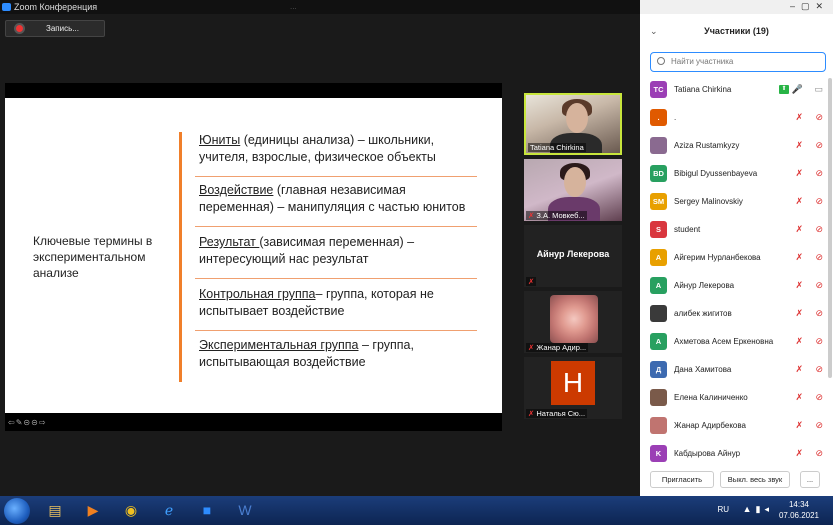  What do you see at coordinates (799, 510) in the screenshot?
I see `clock: 14:34 07.06.2021` at bounding box center [799, 510].